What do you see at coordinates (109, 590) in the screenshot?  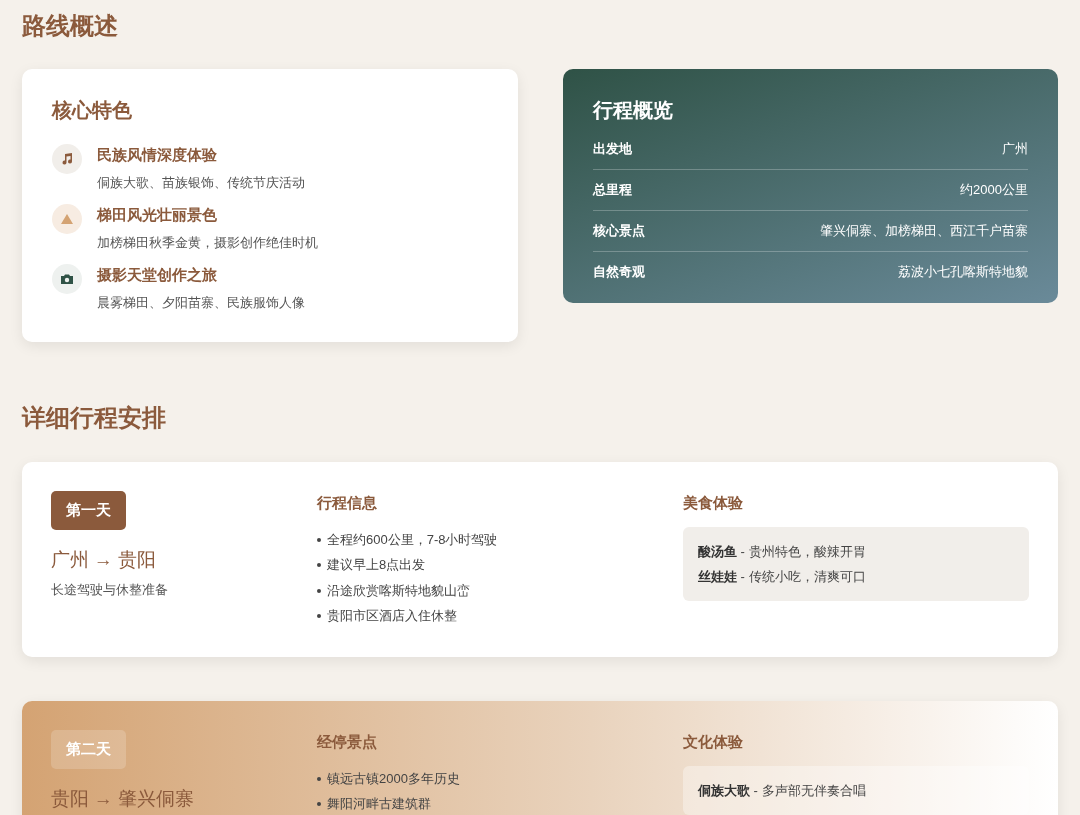 I see `route-subtitle: 长途驾驶与休整准备` at bounding box center [109, 590].